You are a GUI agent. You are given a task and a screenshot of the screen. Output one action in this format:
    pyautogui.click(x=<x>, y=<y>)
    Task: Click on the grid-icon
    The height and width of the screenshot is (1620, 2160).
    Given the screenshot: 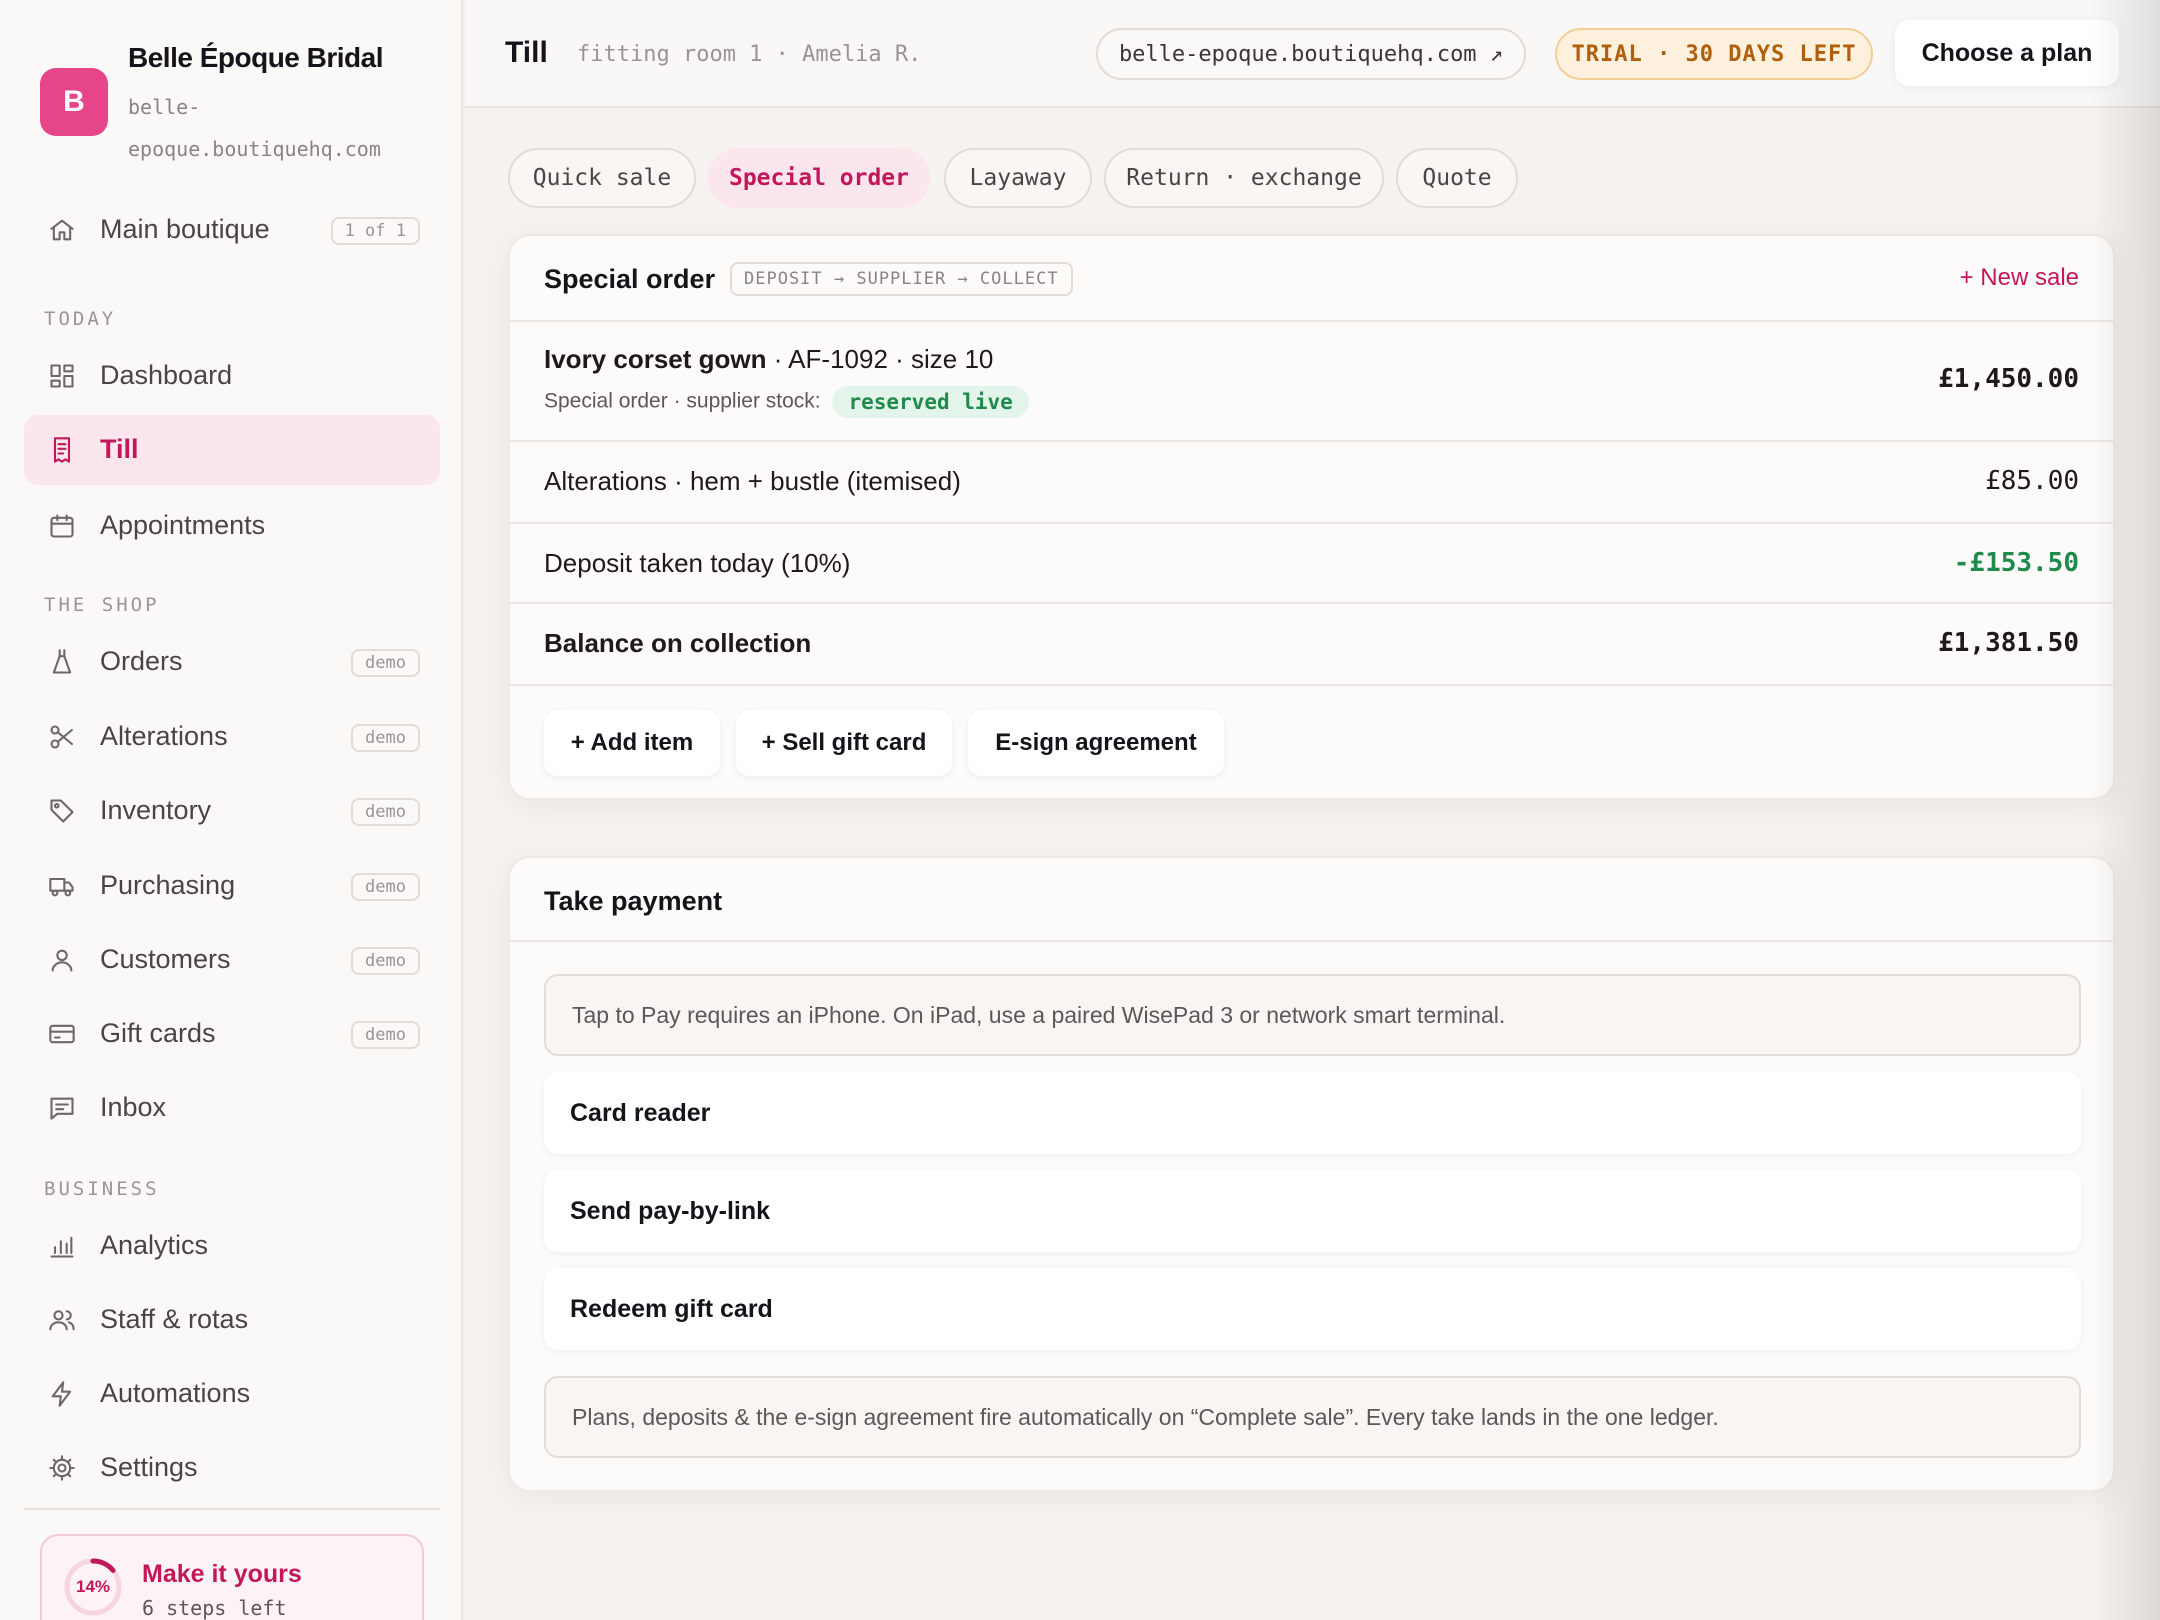 What is the action you would take?
    pyautogui.click(x=62, y=376)
    